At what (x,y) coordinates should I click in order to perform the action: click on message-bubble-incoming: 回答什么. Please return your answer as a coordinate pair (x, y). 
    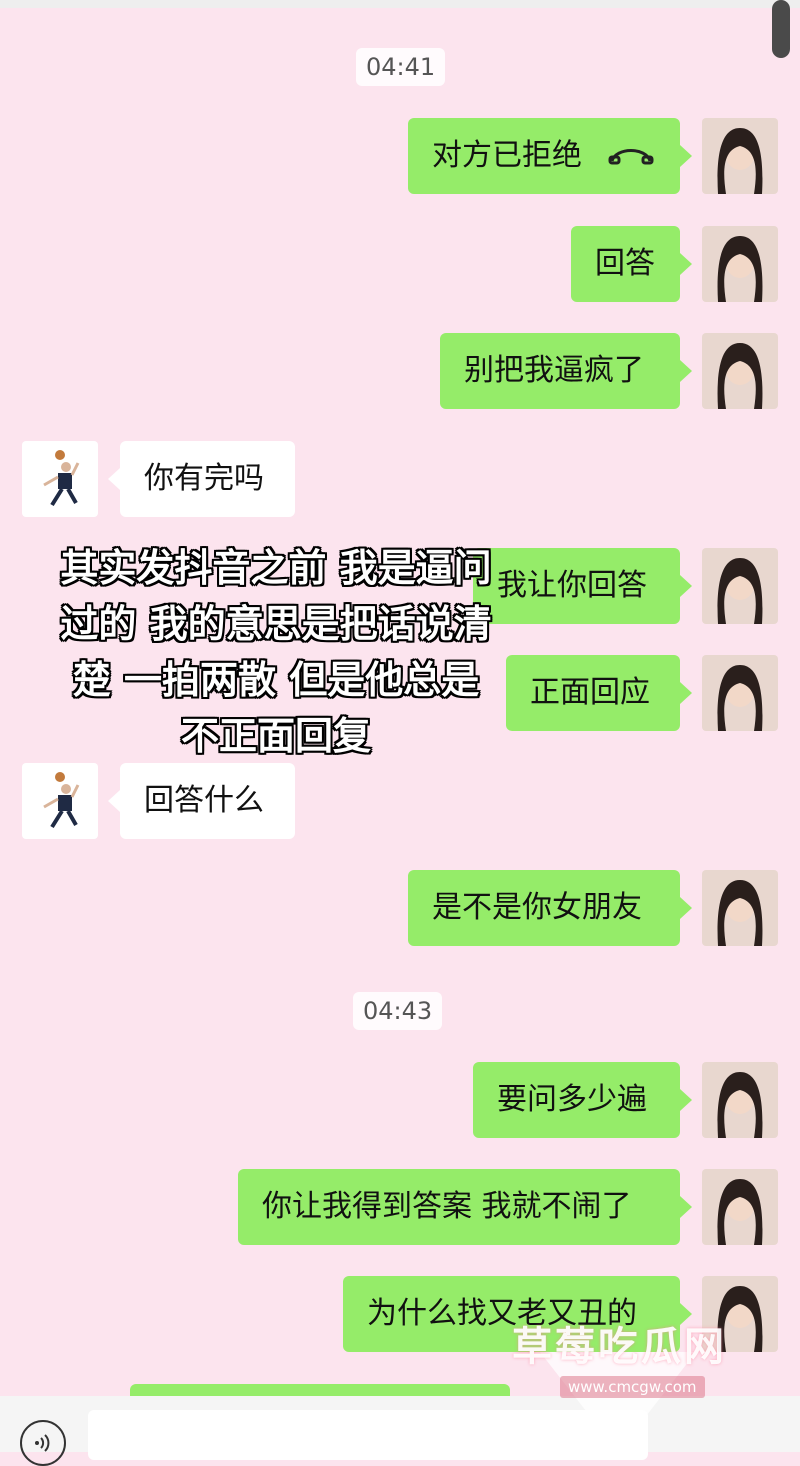
    Looking at the image, I should click on (201, 801).